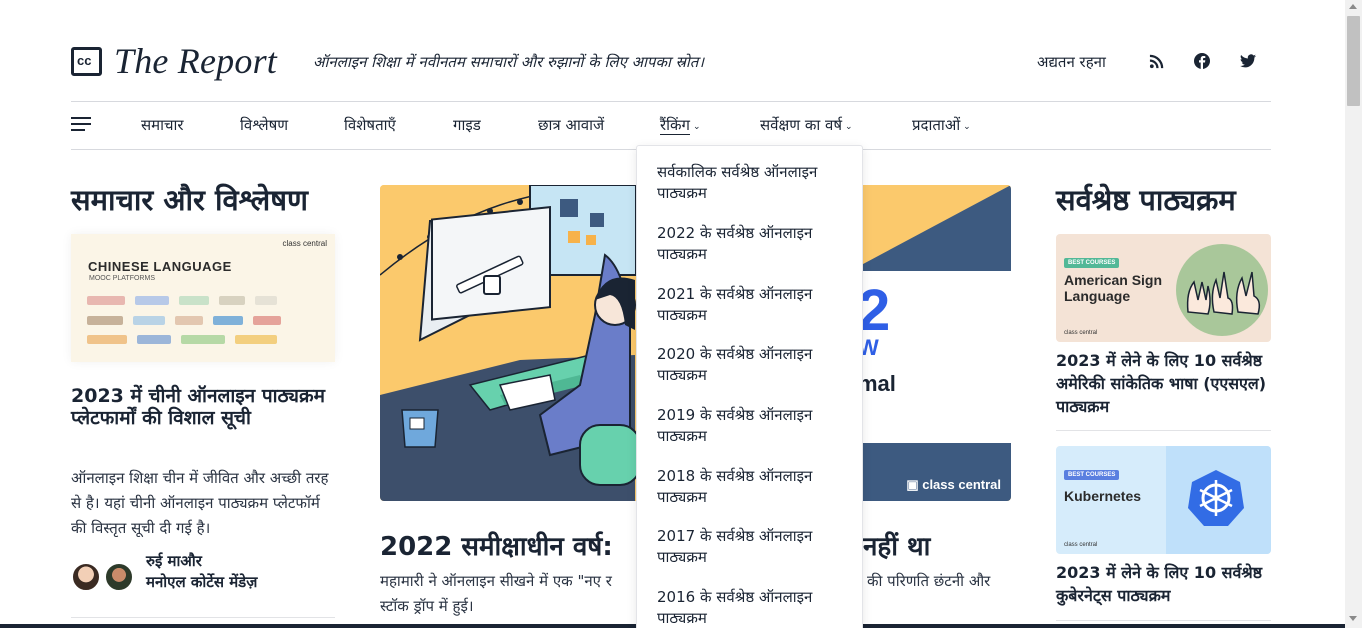 Image resolution: width=1362 pixels, height=628 pixels. Describe the element at coordinates (1353, 6) in the screenshot. I see `scroll-up-arrow-icon` at that location.